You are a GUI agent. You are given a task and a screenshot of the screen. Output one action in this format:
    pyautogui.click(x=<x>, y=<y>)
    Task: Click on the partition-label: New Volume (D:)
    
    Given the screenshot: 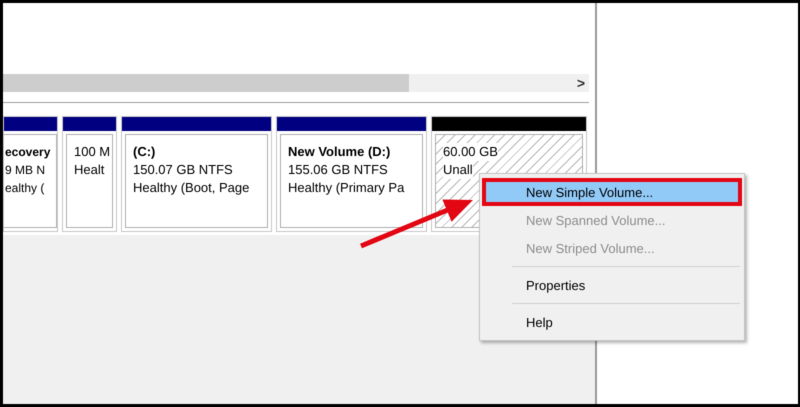 What is the action you would take?
    pyautogui.click(x=339, y=152)
    